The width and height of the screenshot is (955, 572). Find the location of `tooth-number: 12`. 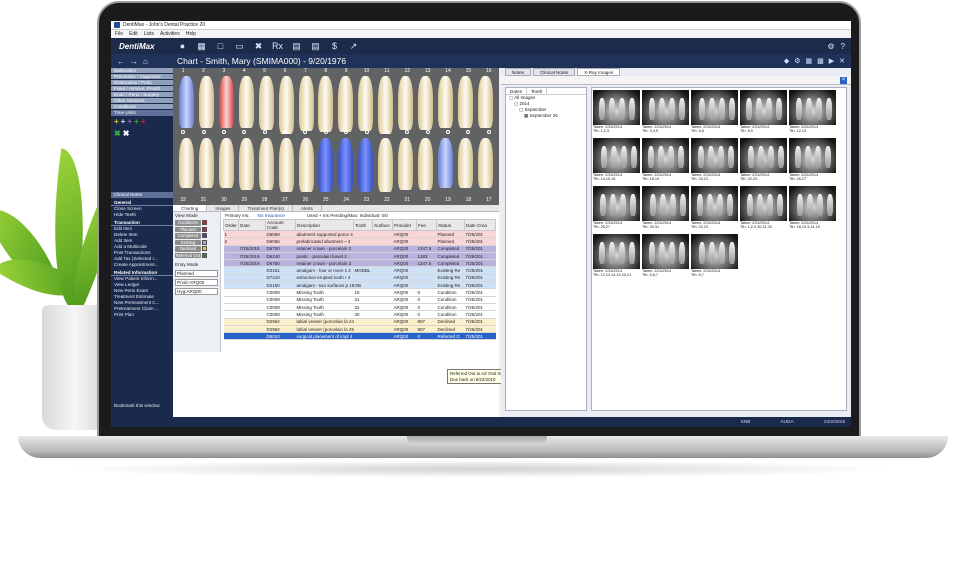

tooth-number: 12 is located at coordinates (407, 71).